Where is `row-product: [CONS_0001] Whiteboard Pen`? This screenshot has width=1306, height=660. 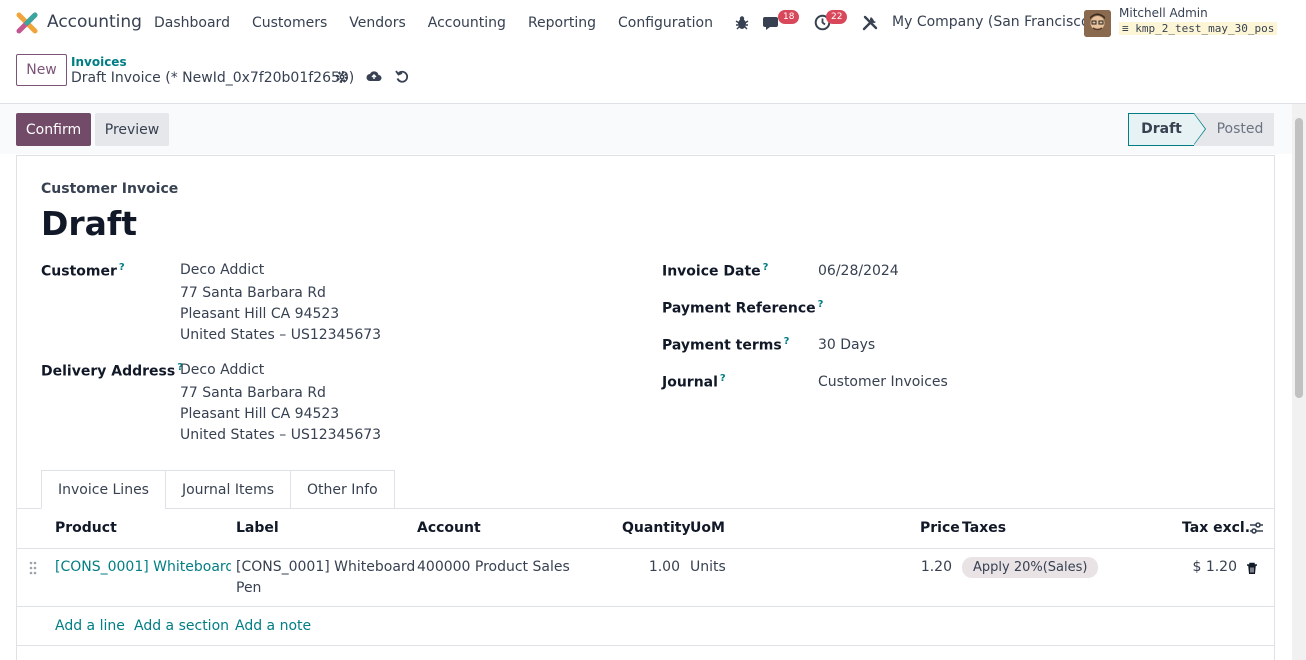
row-product: [CONS_0001] Whiteboard Pen is located at coordinates (143, 567).